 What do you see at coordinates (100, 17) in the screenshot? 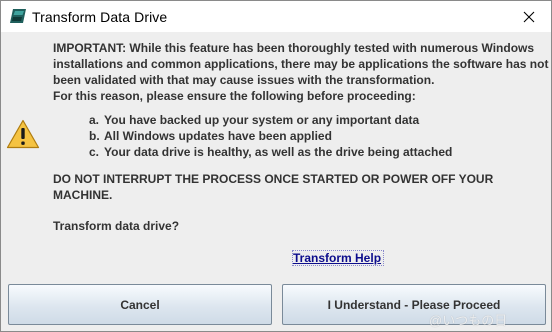
I see `window-title: Transform Data Drive` at bounding box center [100, 17].